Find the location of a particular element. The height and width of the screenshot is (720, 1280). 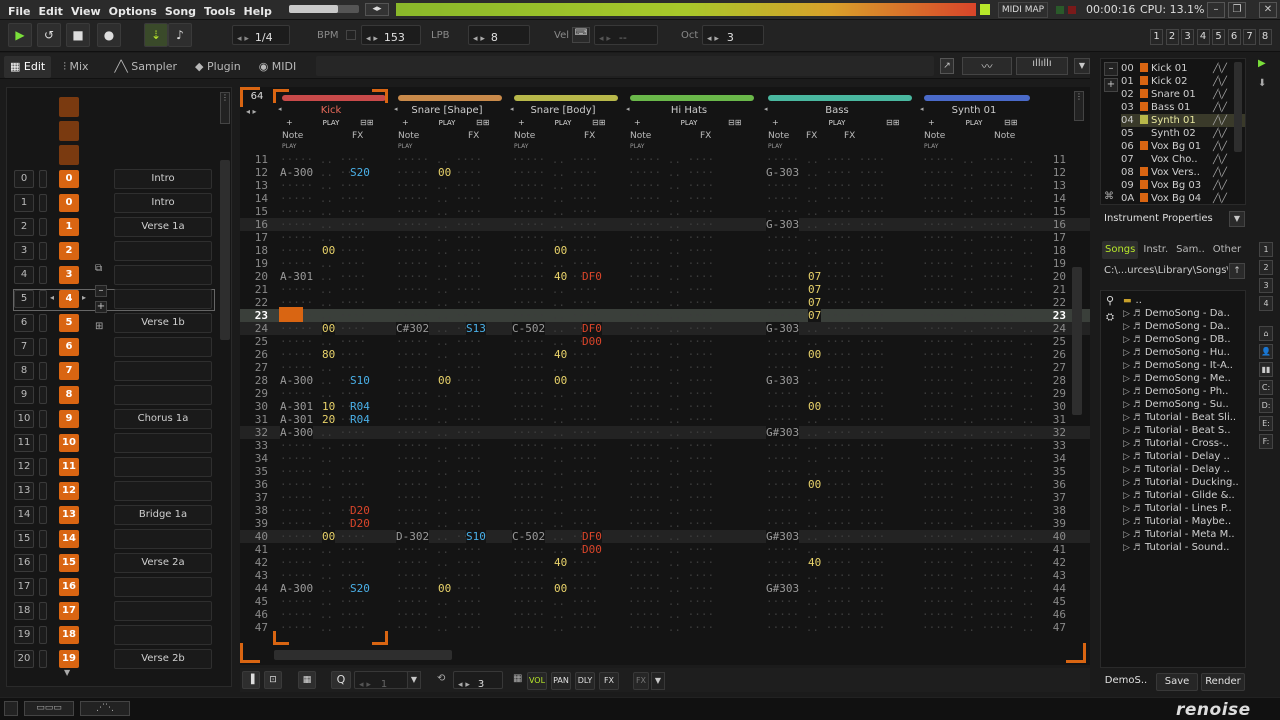

pattern-number: 0 is located at coordinates (69, 179).